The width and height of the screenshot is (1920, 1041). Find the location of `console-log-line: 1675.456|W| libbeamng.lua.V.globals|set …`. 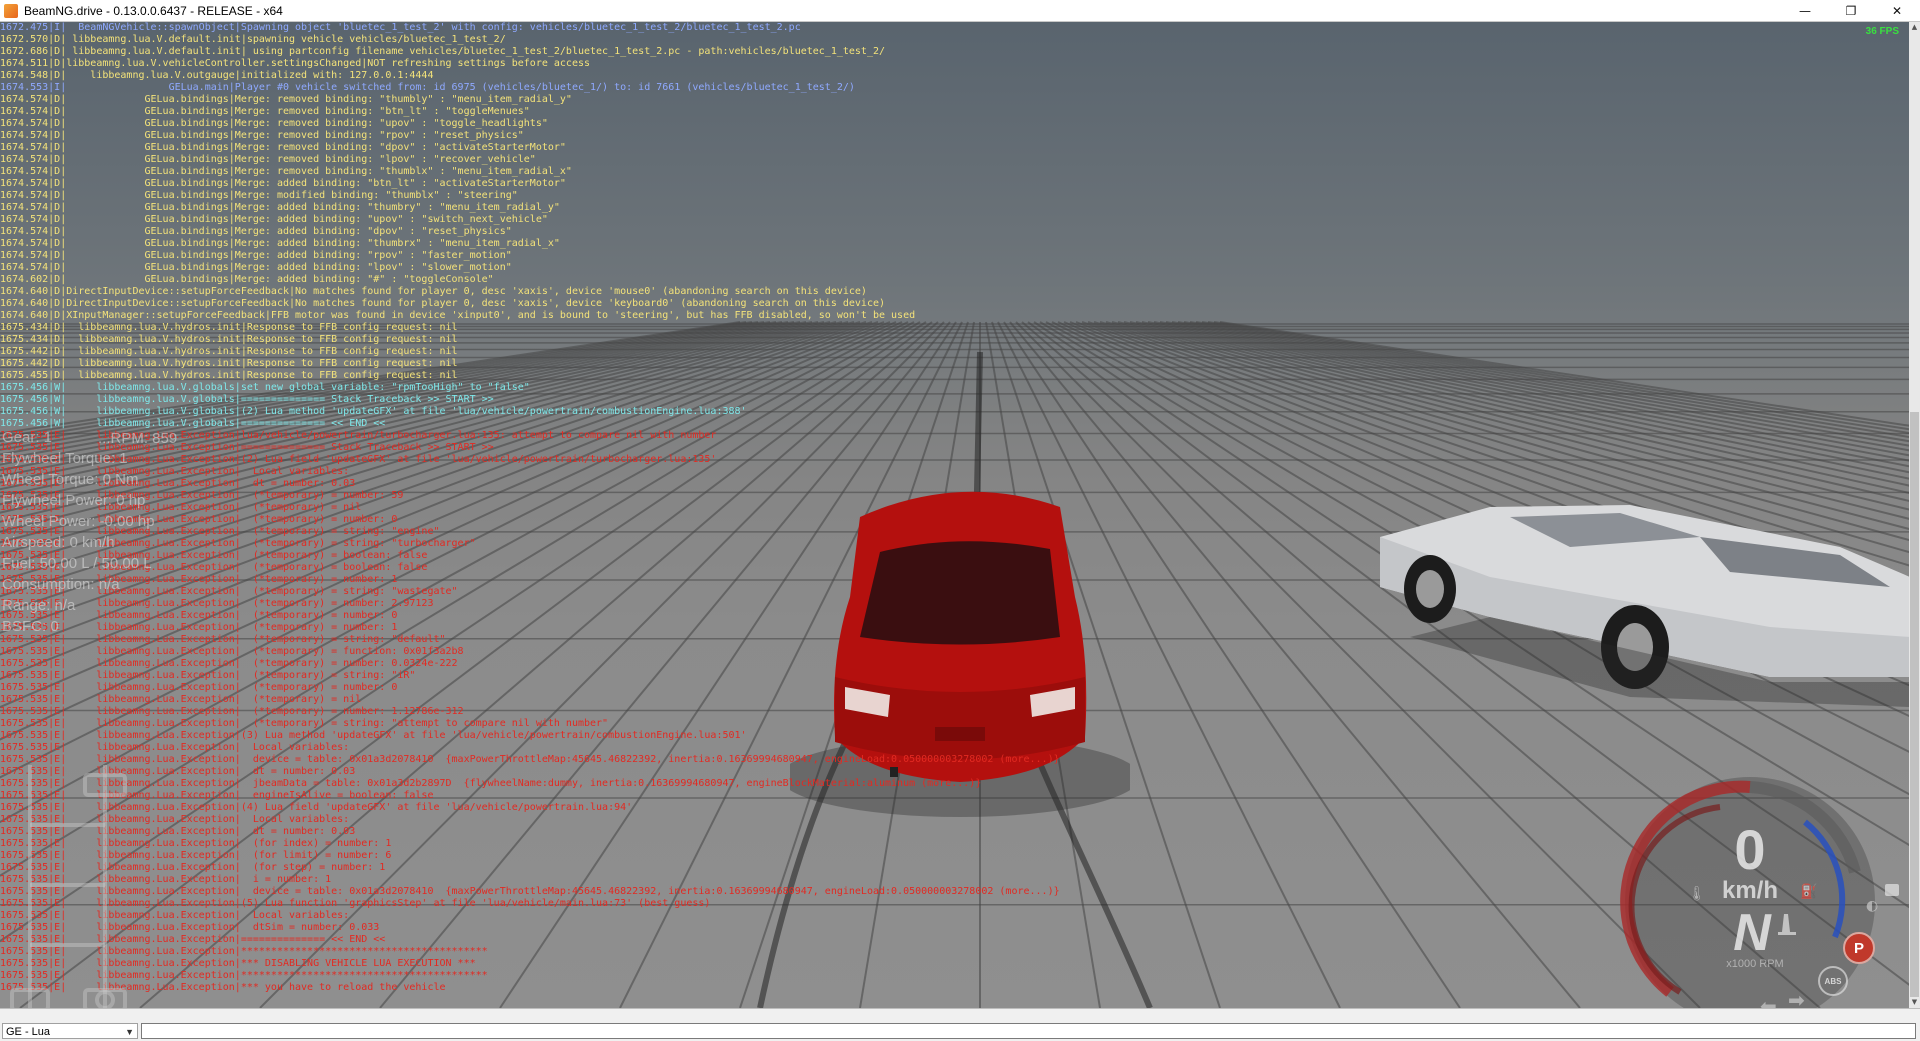

console-log-line: 1675.456|W| libbeamng.lua.V.globals|set … is located at coordinates (265, 387).